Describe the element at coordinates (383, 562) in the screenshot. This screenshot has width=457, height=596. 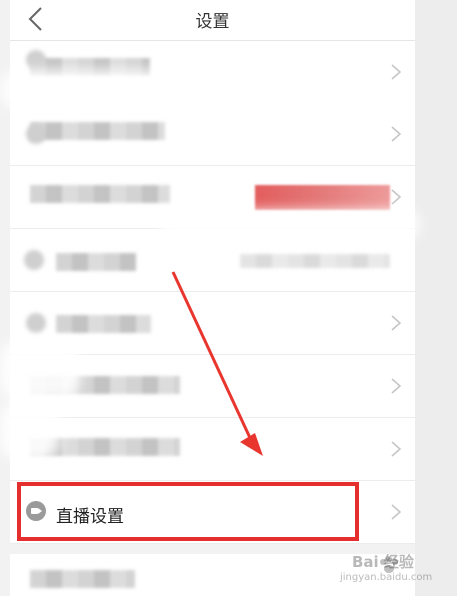
I see `watermark-brand: Bai 经验` at that location.